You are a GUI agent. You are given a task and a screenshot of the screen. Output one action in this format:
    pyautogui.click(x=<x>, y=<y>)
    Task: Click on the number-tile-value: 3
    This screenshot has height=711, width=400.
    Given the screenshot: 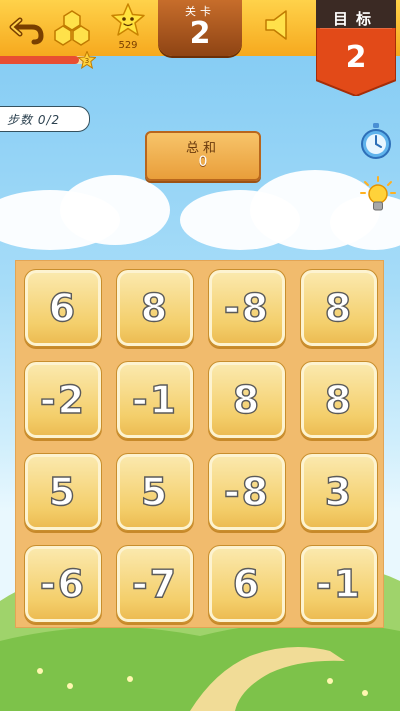 What is the action you would take?
    pyautogui.click(x=339, y=491)
    